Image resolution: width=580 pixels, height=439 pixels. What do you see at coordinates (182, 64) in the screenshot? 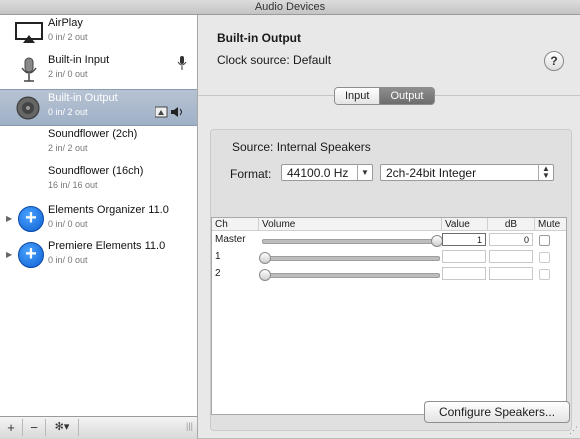
I see `input-mic-icon` at bounding box center [182, 64].